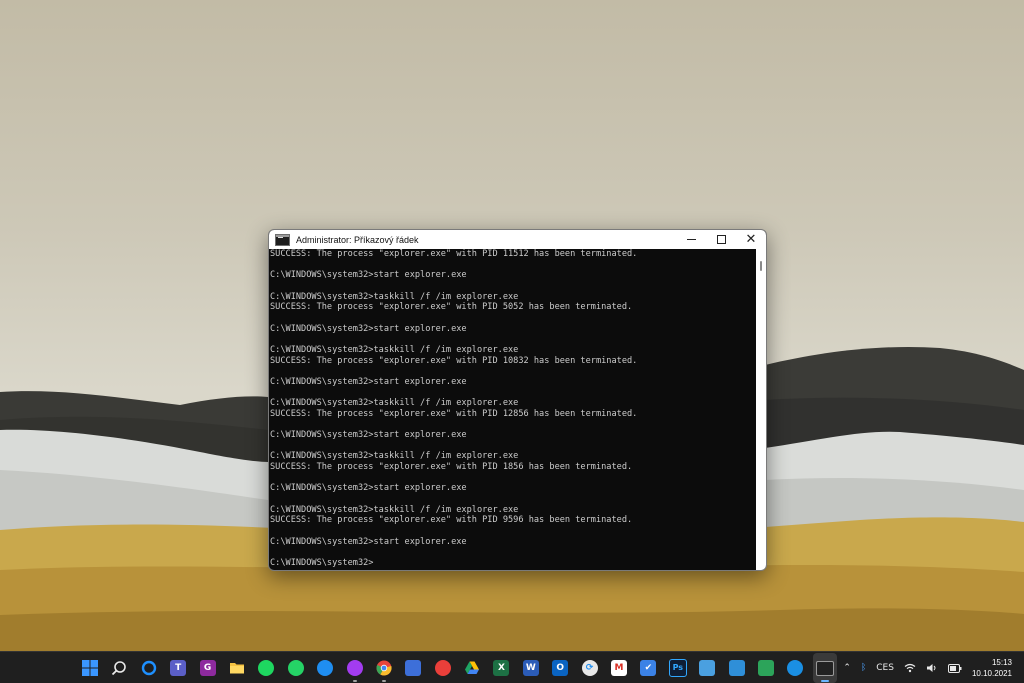  I want to click on taskbar-button-photoshop: Ps, so click(678, 668).